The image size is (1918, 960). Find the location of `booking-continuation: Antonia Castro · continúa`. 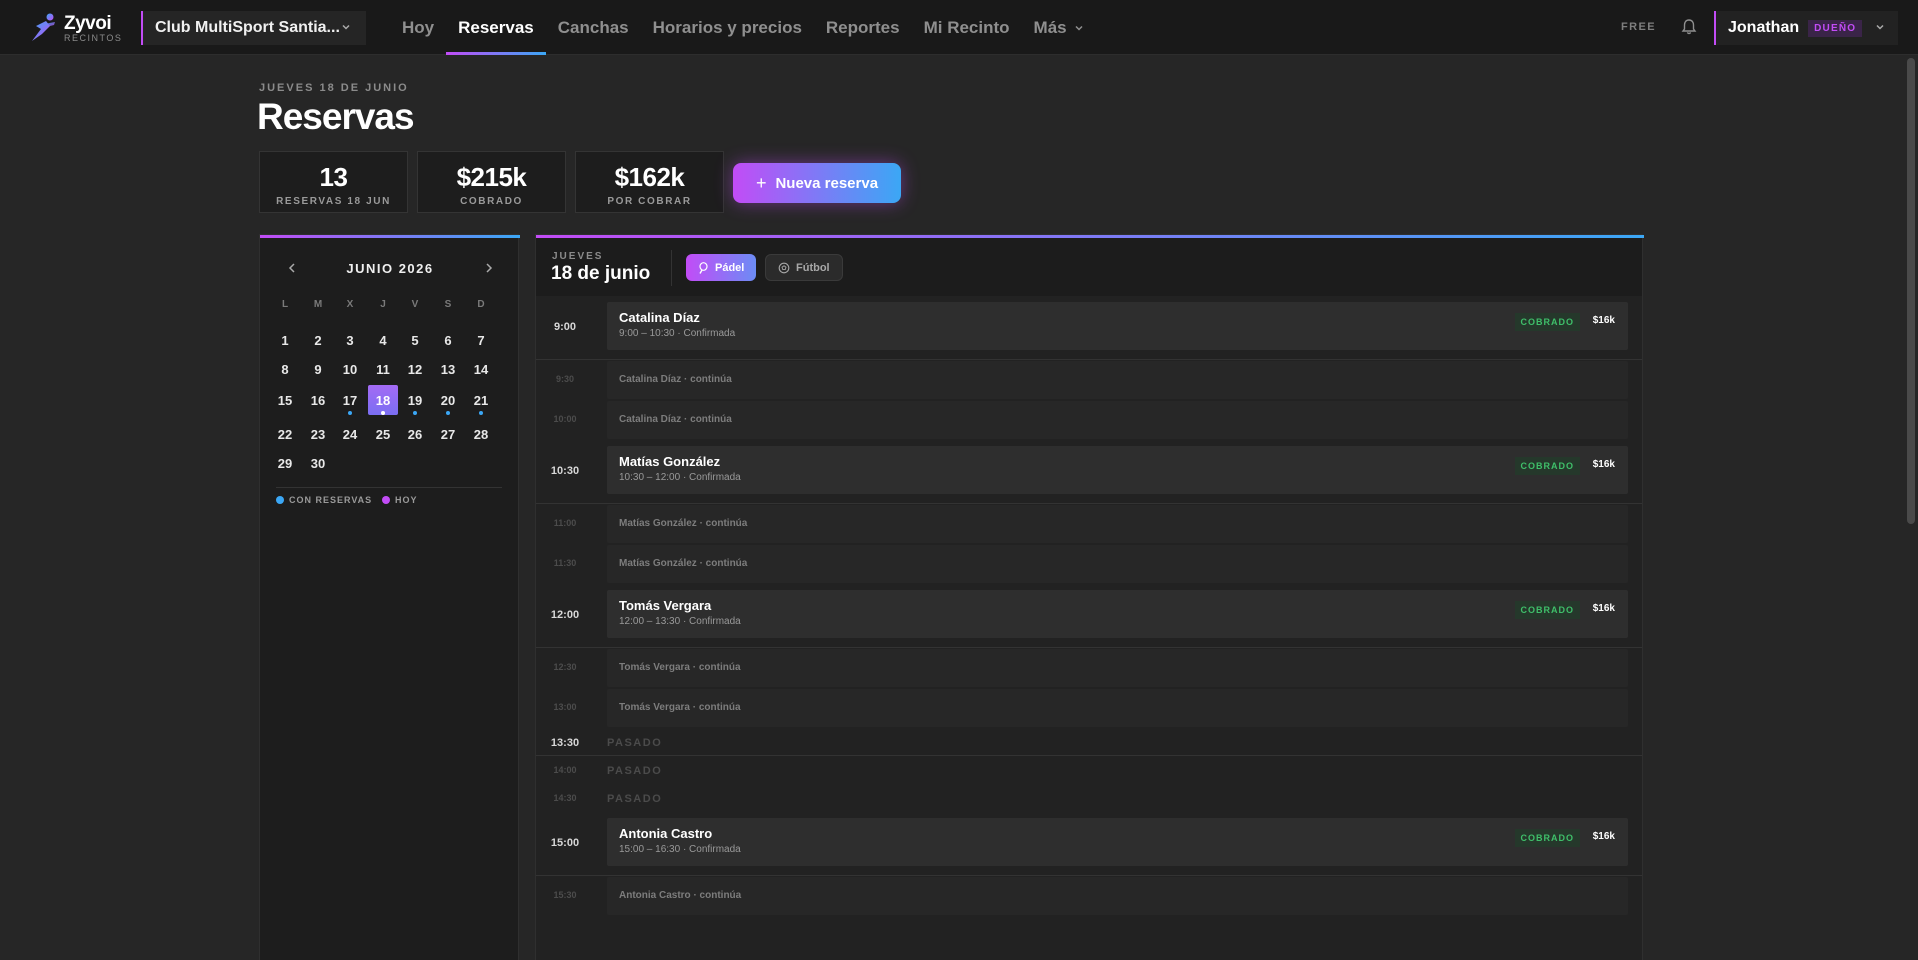

booking-continuation: Antonia Castro · continúa is located at coordinates (1117, 896).